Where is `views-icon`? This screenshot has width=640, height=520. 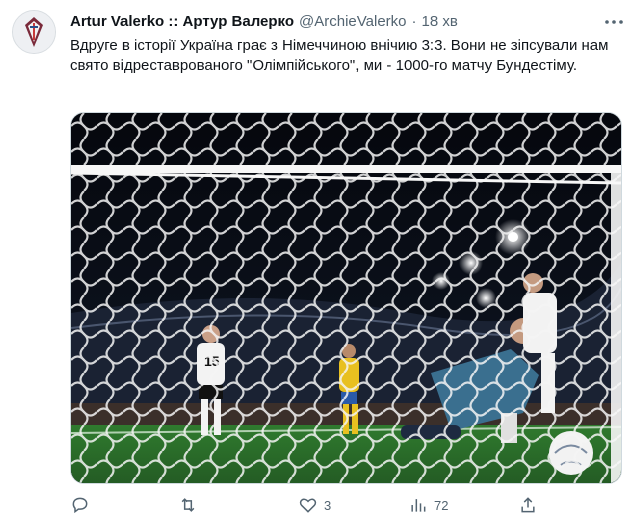 views-icon is located at coordinates (418, 505).